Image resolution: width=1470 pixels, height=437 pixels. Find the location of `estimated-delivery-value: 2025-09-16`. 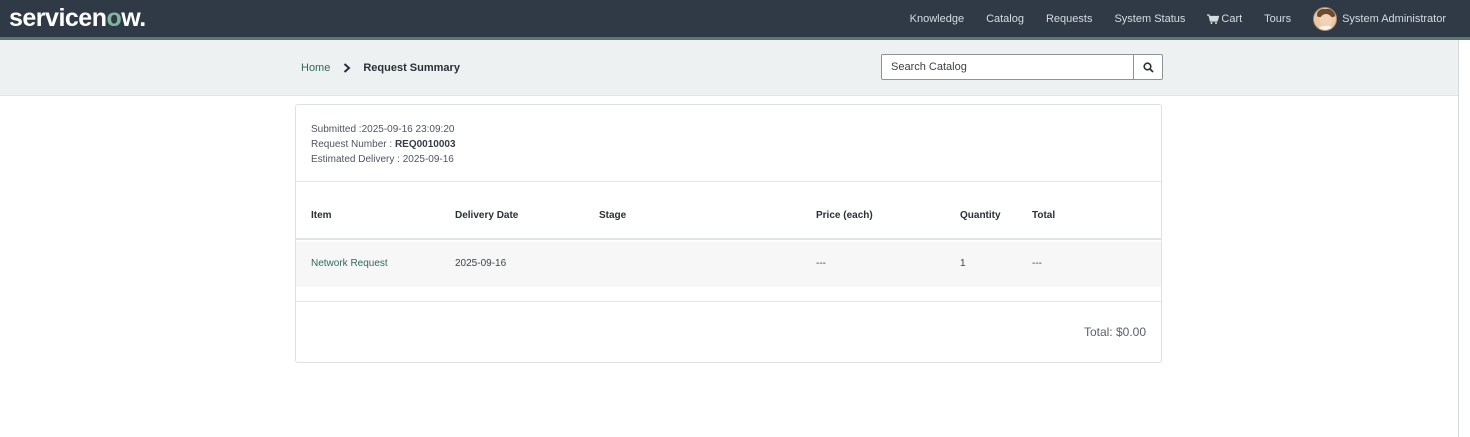

estimated-delivery-value: 2025-09-16 is located at coordinates (428, 159).